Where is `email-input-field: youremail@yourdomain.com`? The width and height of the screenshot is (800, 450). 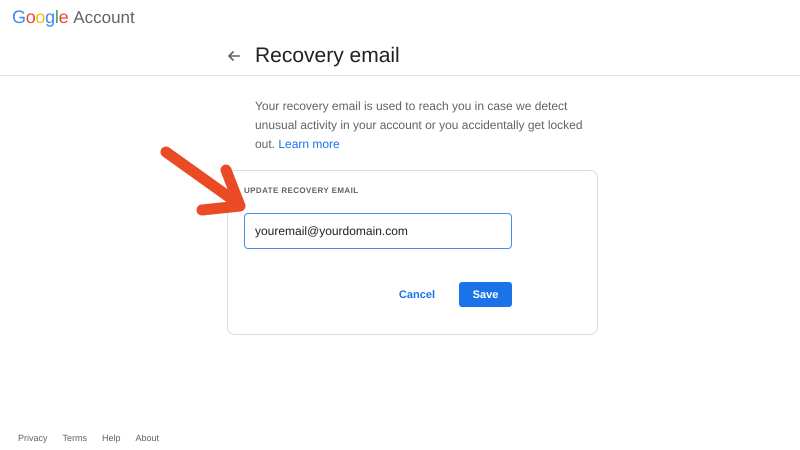 email-input-field: youremail@yourdomain.com is located at coordinates (378, 231).